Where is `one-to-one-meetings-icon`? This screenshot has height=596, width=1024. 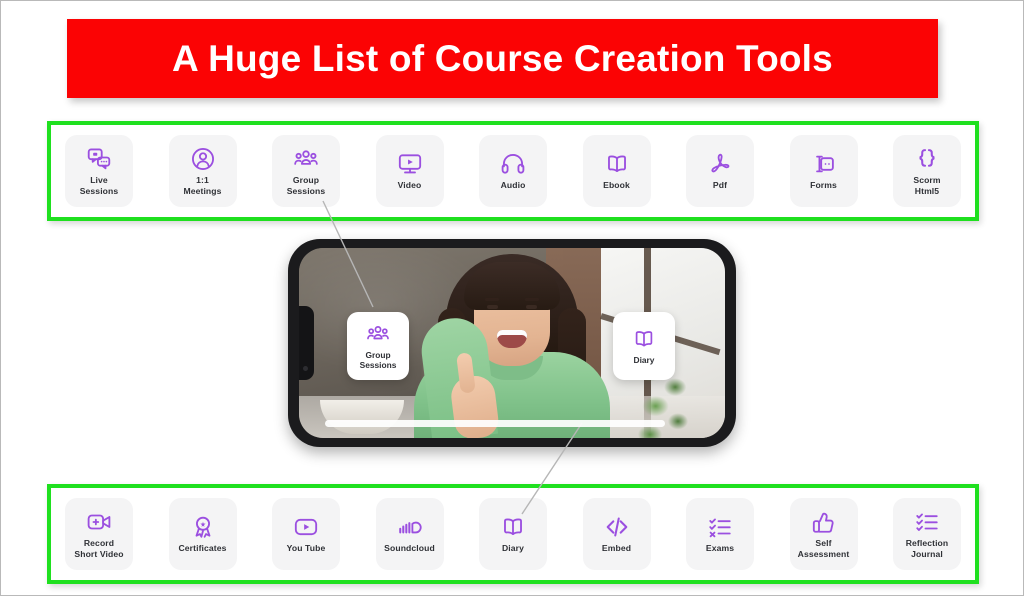
one-to-one-meetings-icon is located at coordinates (203, 159).